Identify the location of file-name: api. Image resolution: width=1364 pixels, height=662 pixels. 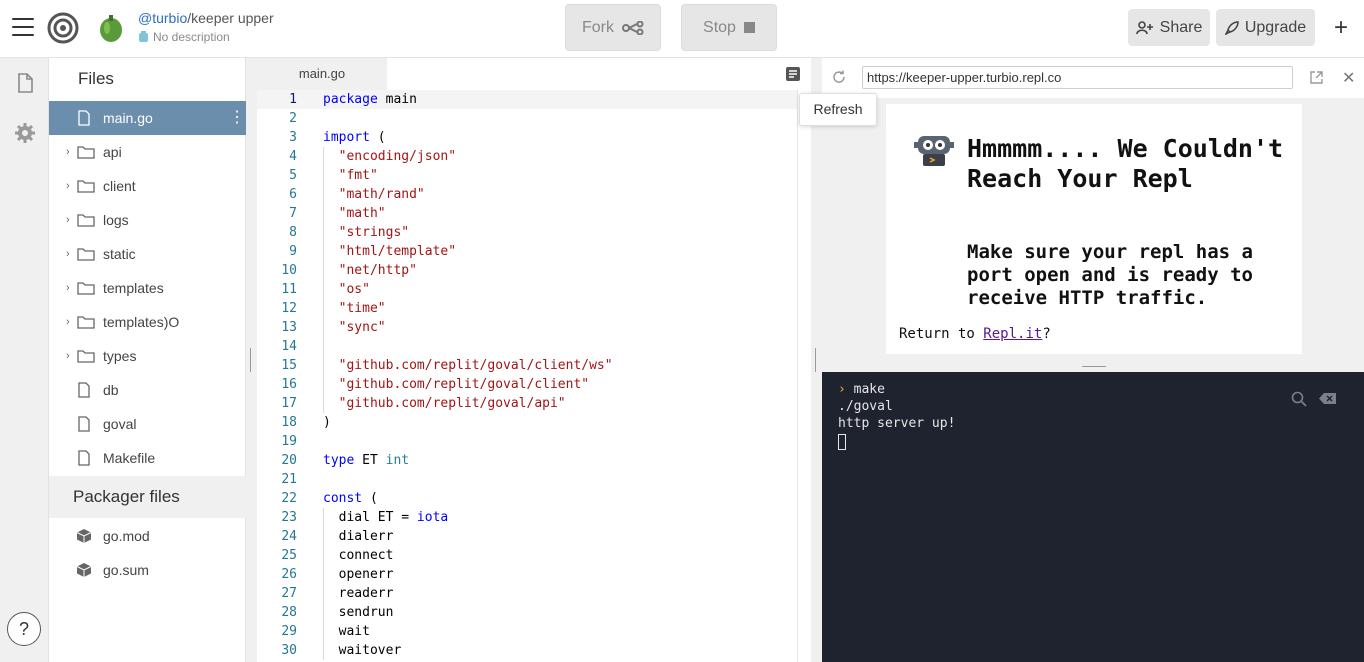
(112, 152).